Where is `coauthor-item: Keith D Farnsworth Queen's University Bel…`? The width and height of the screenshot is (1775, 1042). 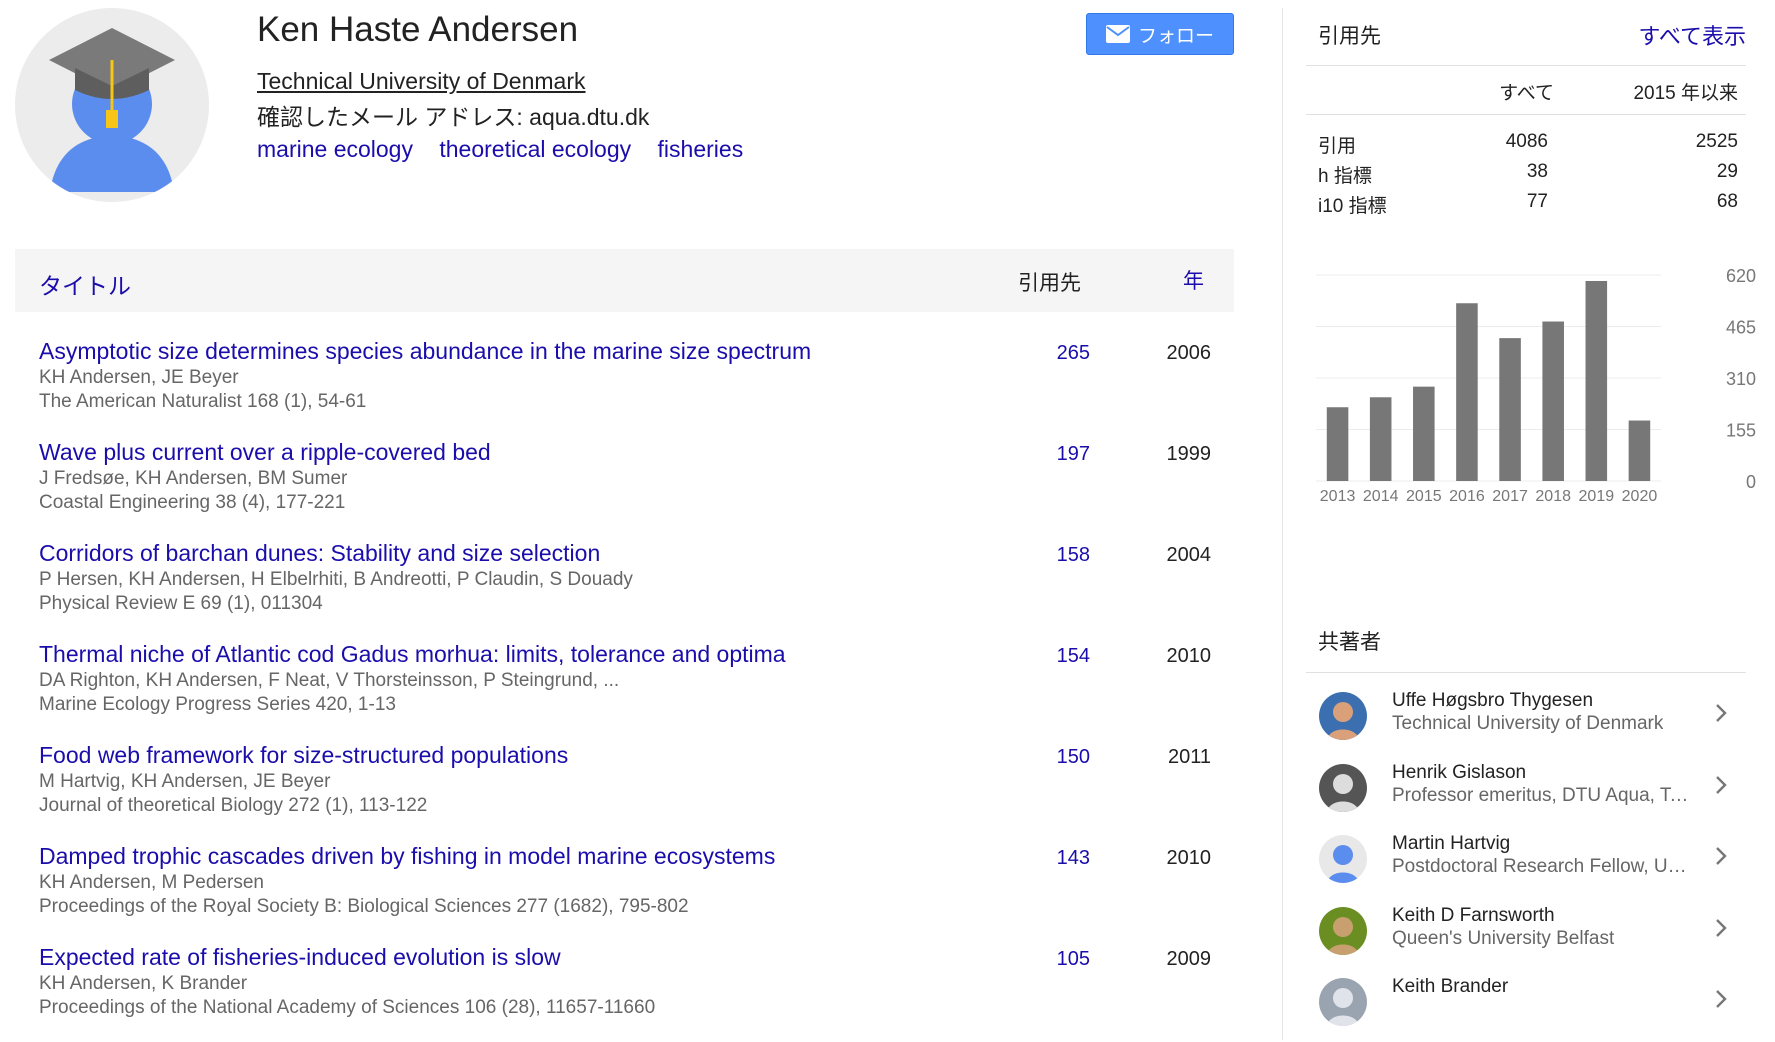
coauthor-item: Keith D Farnsworth Queen's University Bel… is located at coordinates (1526, 938).